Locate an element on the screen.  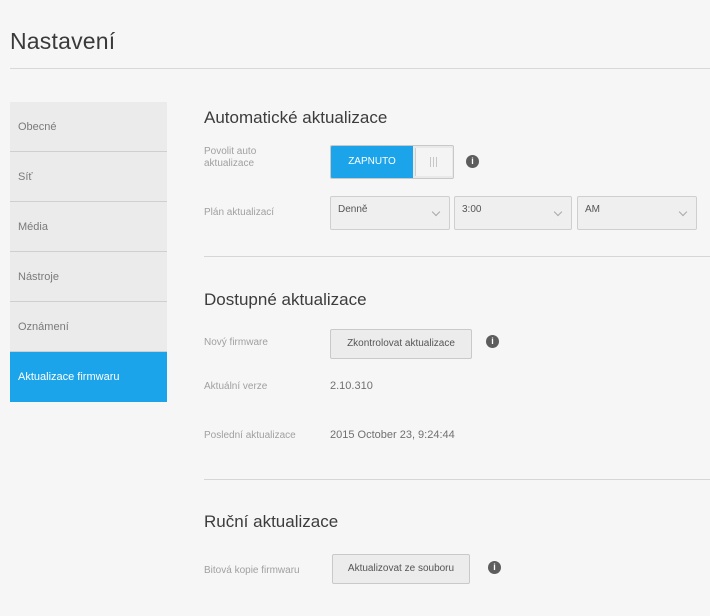
auto-update-label: Povolit auto aktualizace is located at coordinates (230, 157).